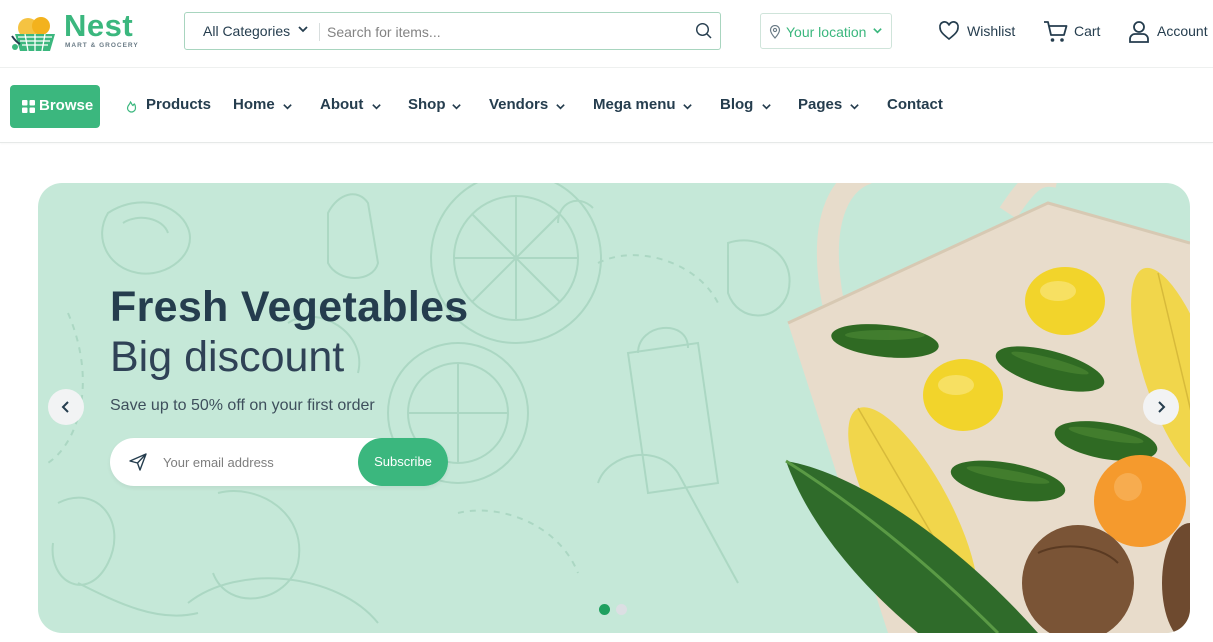 The width and height of the screenshot is (1213, 642). Describe the element at coordinates (1182, 31) in the screenshot. I see `account-label: Account` at that location.